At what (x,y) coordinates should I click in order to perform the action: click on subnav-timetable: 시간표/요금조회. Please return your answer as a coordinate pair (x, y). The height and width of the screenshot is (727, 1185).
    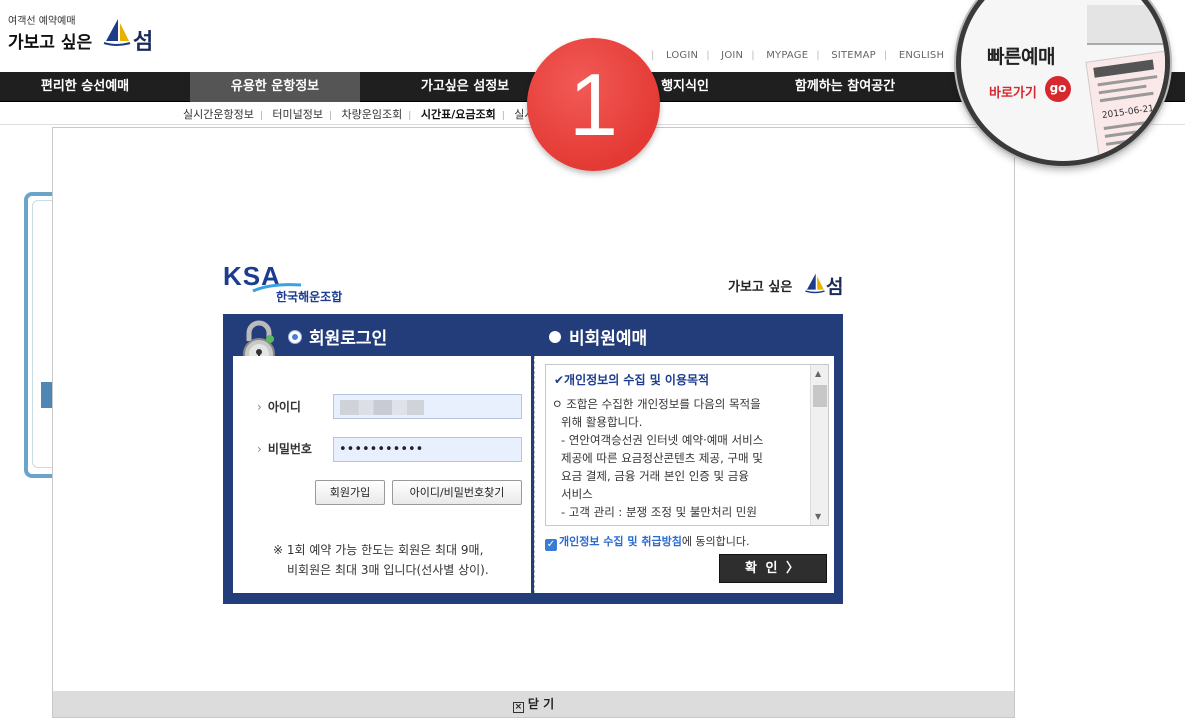
    Looking at the image, I should click on (458, 114).